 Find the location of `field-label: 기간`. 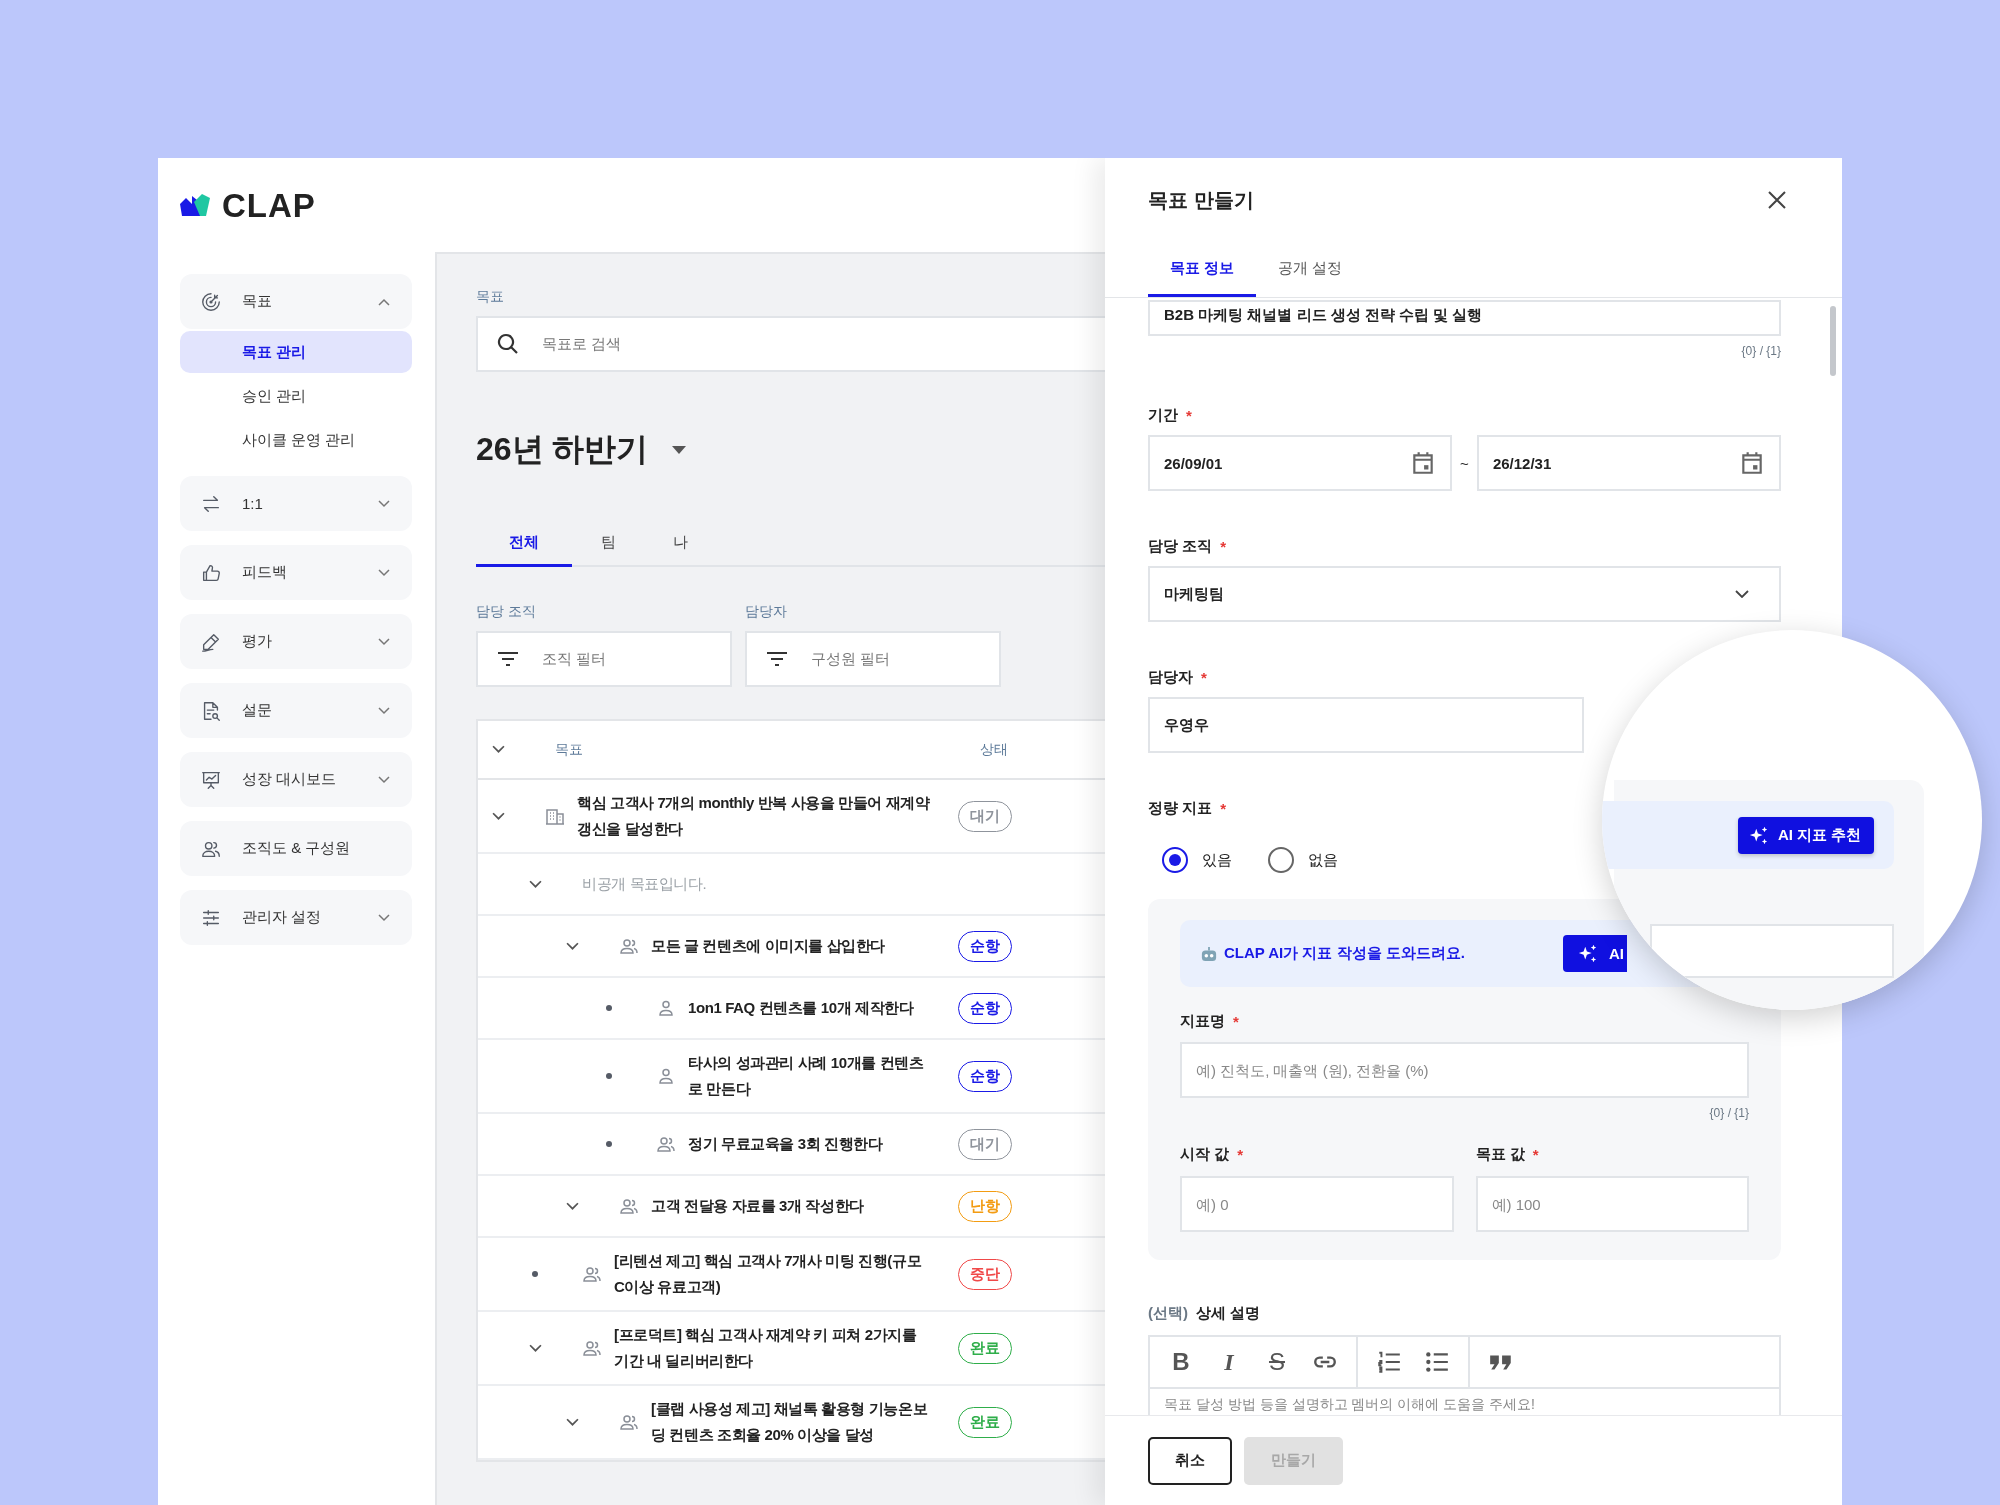

field-label: 기간 is located at coordinates (1163, 415).